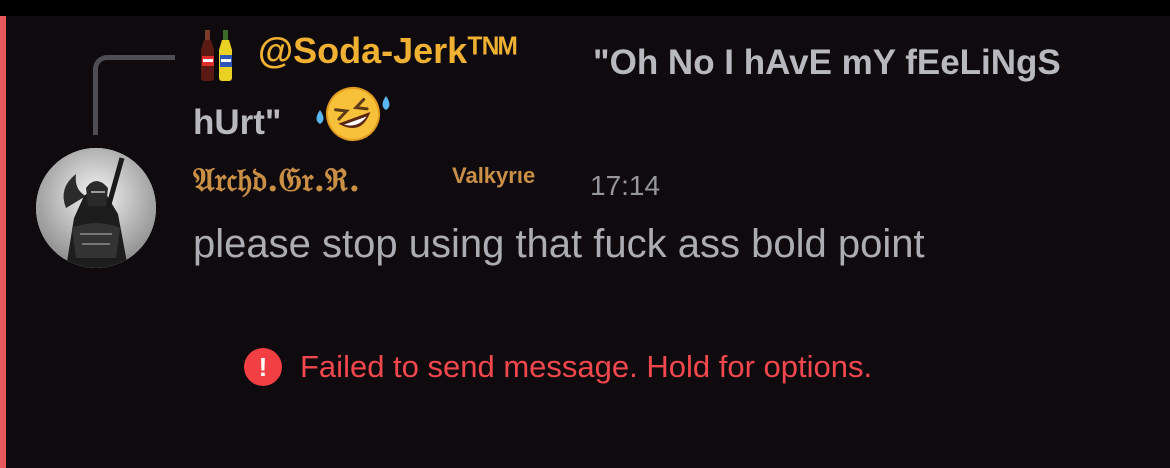 This screenshot has height=468, width=1170. Describe the element at coordinates (494, 175) in the screenshot. I see `role-tag: Valkyrιe` at that location.